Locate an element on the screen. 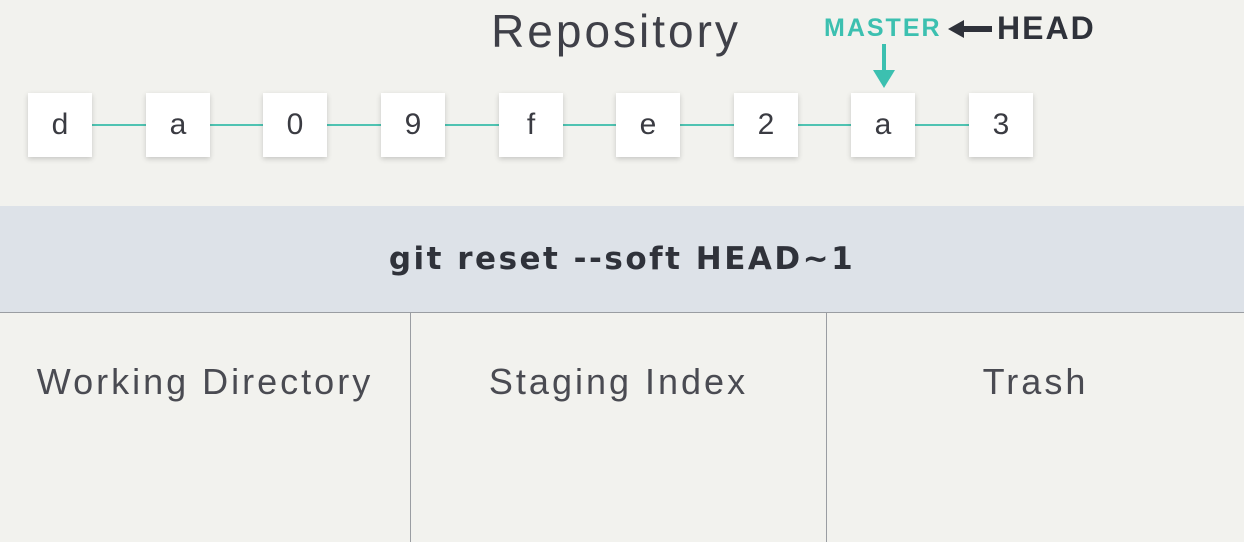 Image resolution: width=1244 pixels, height=542 pixels. commit-node: 2 is located at coordinates (766, 125).